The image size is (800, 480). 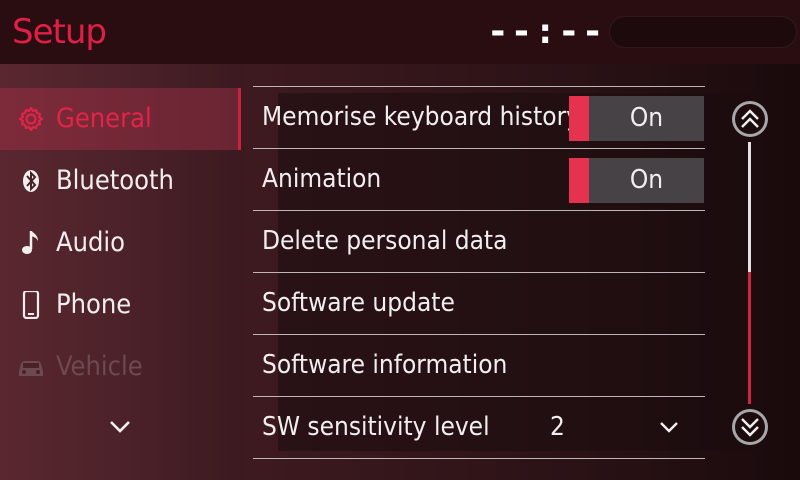 I want to click on setting-label: Memorise keyboard history, so click(x=421, y=117).